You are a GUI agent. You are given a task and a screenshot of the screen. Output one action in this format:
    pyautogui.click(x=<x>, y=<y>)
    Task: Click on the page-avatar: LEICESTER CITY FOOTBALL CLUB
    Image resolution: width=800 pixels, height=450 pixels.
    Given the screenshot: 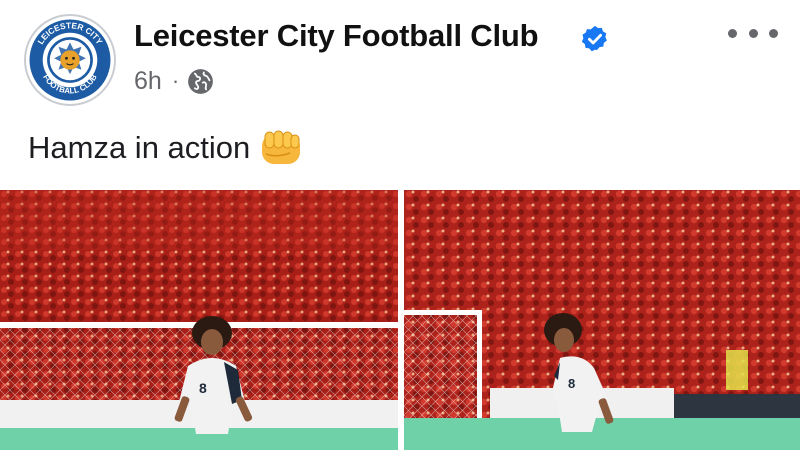 What is the action you would take?
    pyautogui.click(x=70, y=60)
    